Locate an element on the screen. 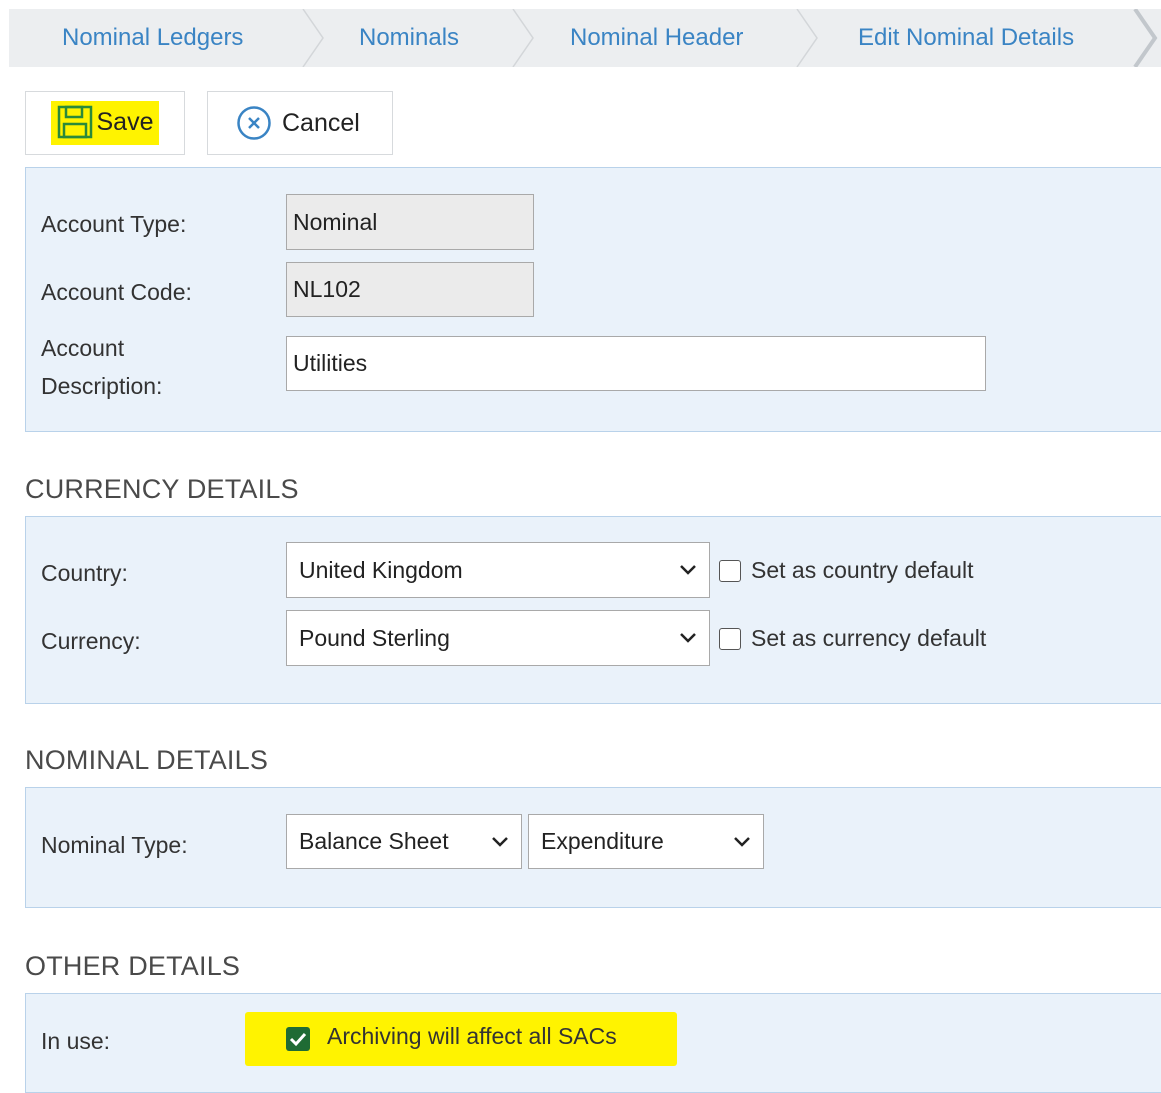  nominal-type-select-1: Balance Sheet is located at coordinates (404, 841).